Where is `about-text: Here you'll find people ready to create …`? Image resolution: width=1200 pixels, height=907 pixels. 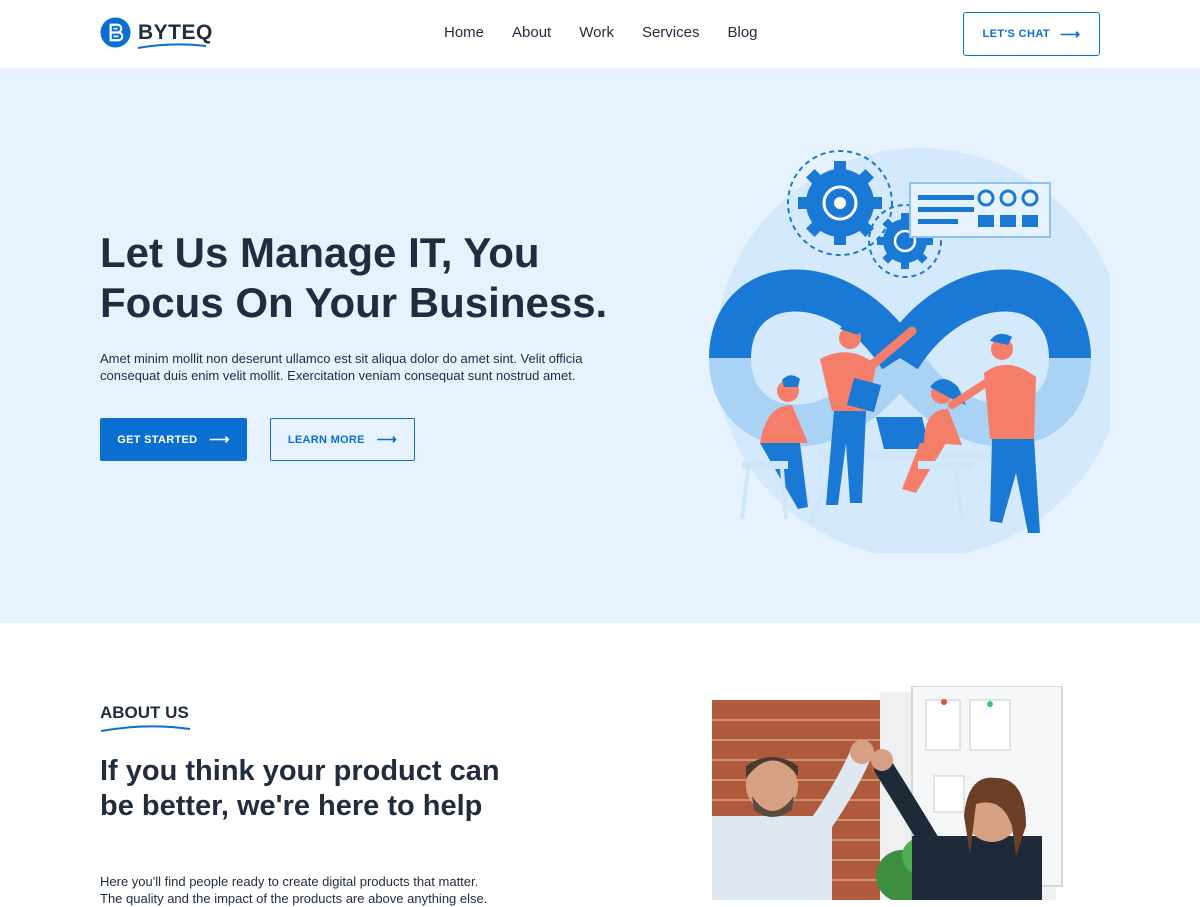 about-text: Here you'll find people ready to create … is located at coordinates (294, 890).